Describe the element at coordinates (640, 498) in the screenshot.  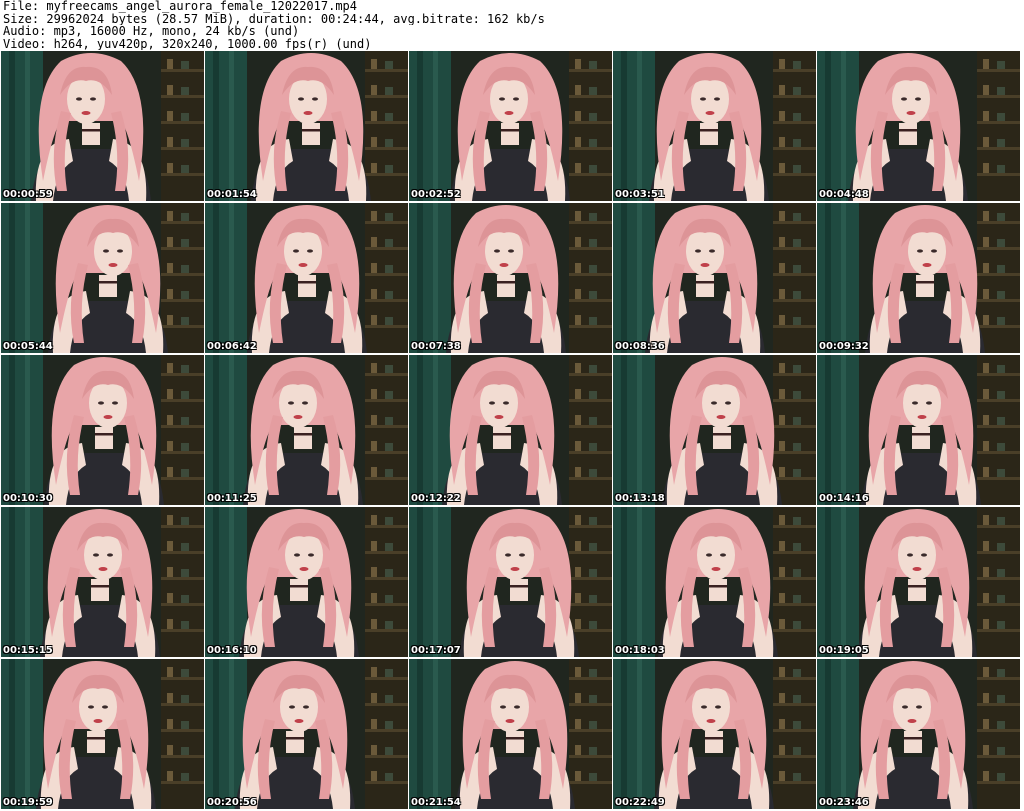
I see `thumbnail-timestamp: 00:13:18` at that location.